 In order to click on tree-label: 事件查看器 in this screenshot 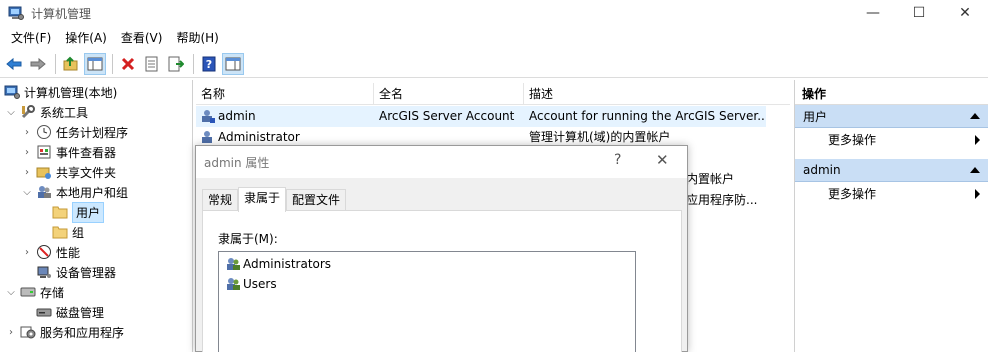, I will do `click(86, 152)`.